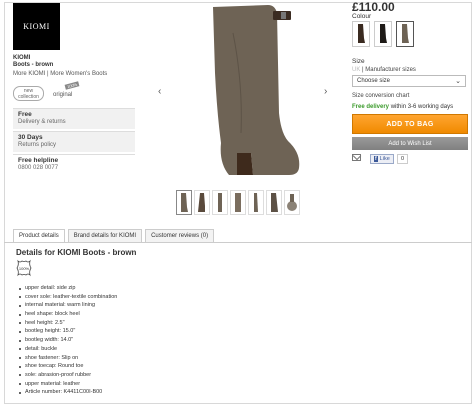 This screenshot has width=476, height=409. I want to click on size-select-value: Choose size, so click(374, 81).